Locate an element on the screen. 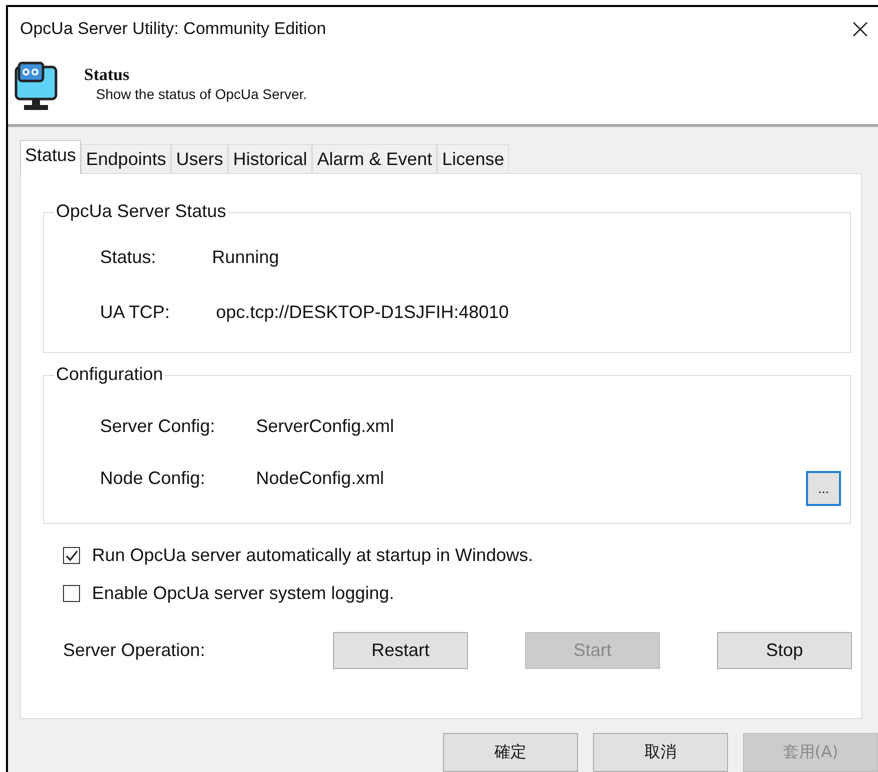  header-subtitle: Show the status of OpcUa Server. is located at coordinates (201, 94).